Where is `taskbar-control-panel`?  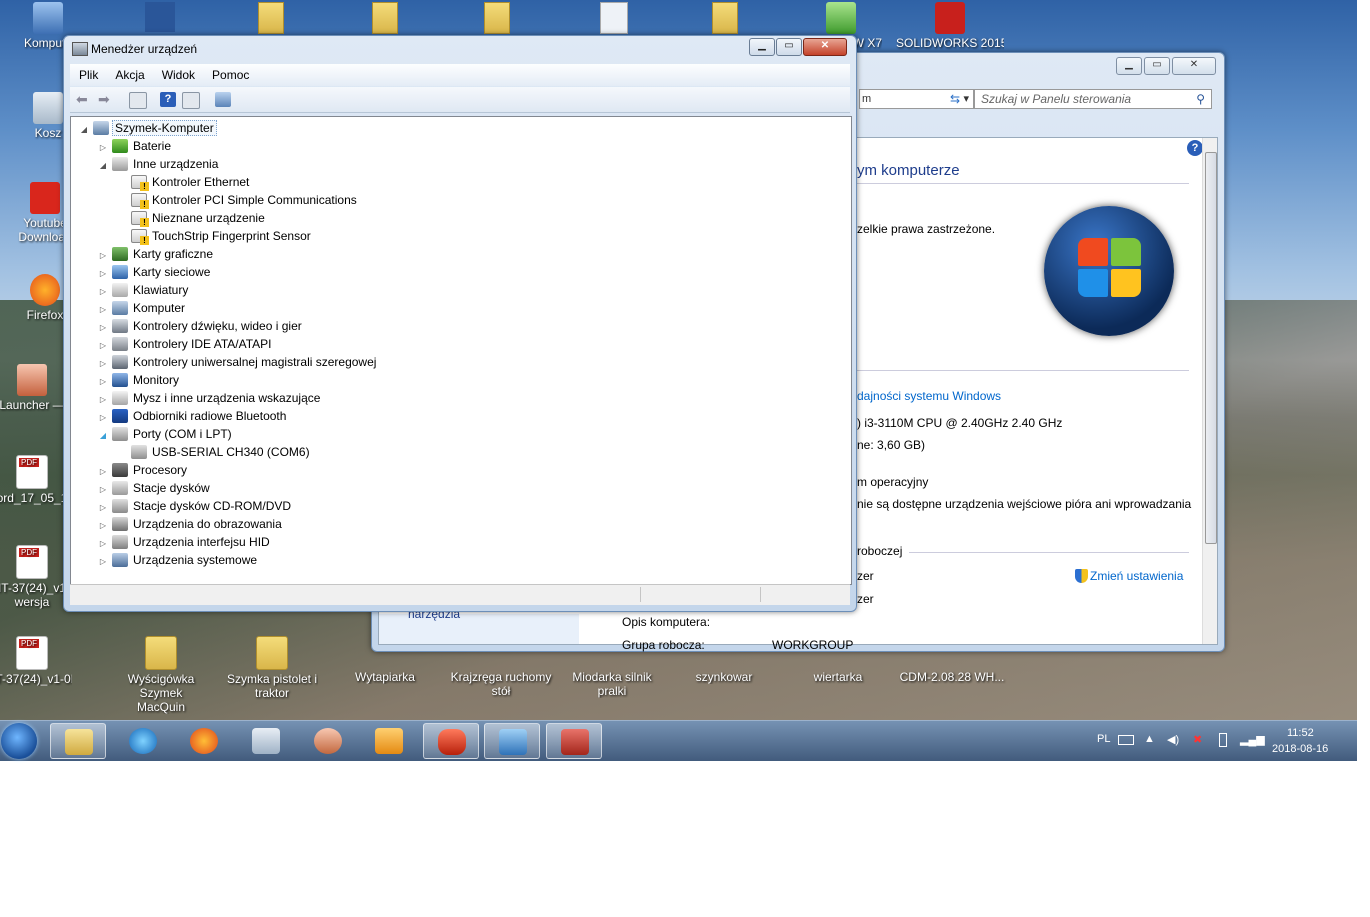
taskbar-control-panel is located at coordinates (512, 741).